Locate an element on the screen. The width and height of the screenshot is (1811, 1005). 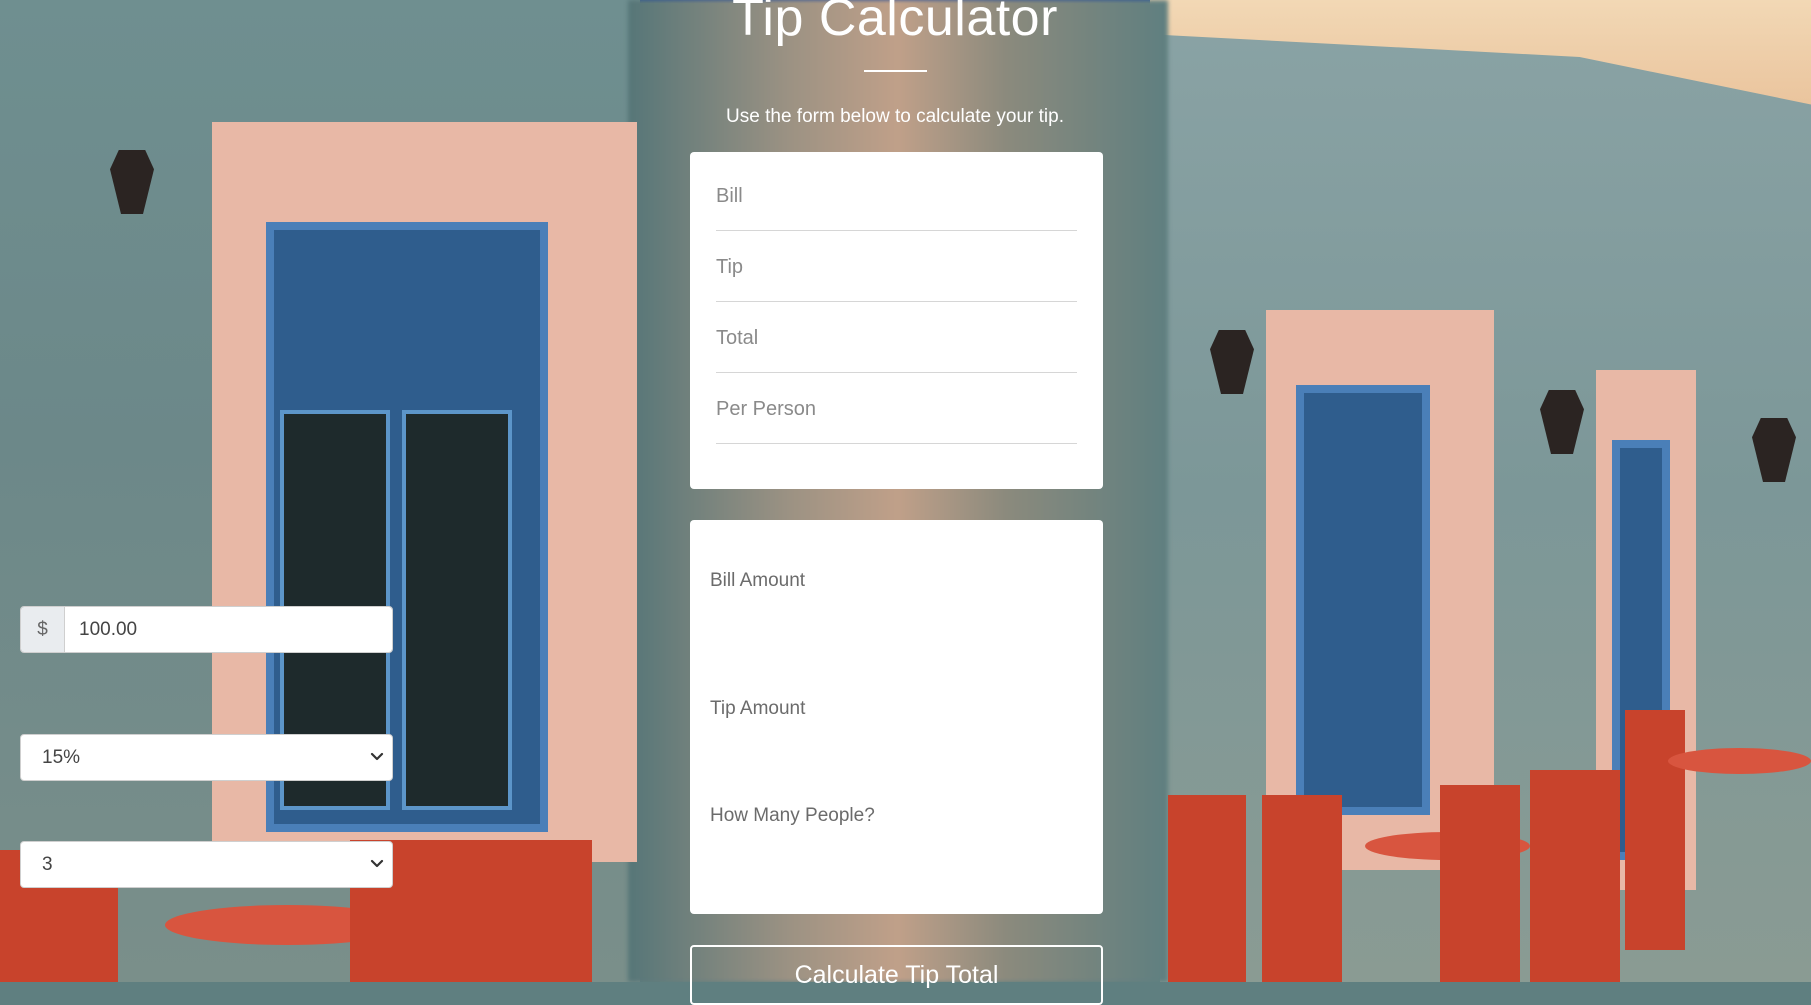
results-card: Bill Tip Total Per Person is located at coordinates (896, 320).